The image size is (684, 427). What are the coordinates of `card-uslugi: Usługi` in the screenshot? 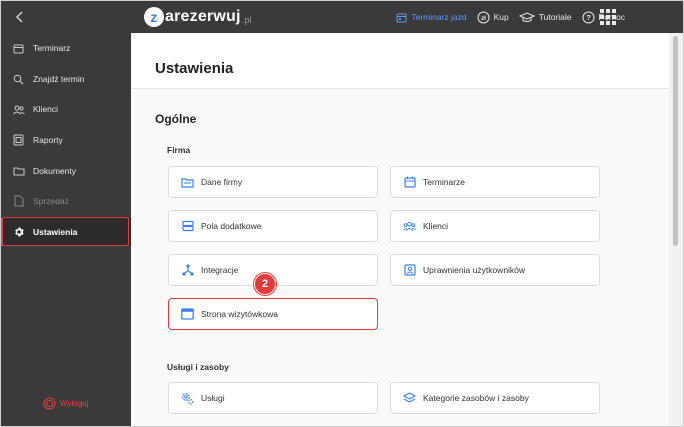 It's located at (273, 398).